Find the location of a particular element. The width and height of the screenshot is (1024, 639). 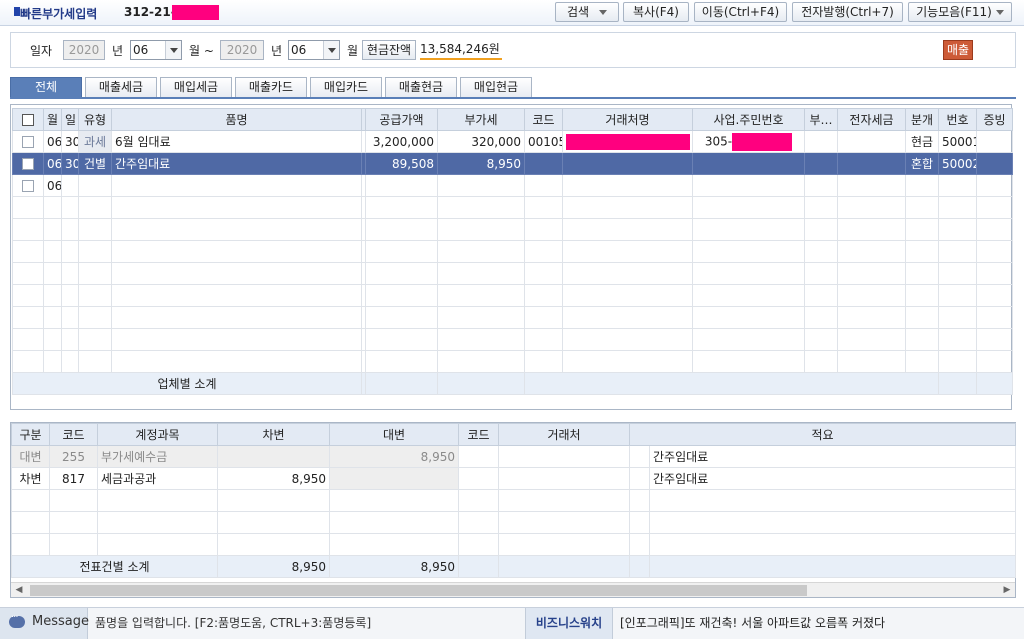

select-all-checkbox is located at coordinates (28, 120).